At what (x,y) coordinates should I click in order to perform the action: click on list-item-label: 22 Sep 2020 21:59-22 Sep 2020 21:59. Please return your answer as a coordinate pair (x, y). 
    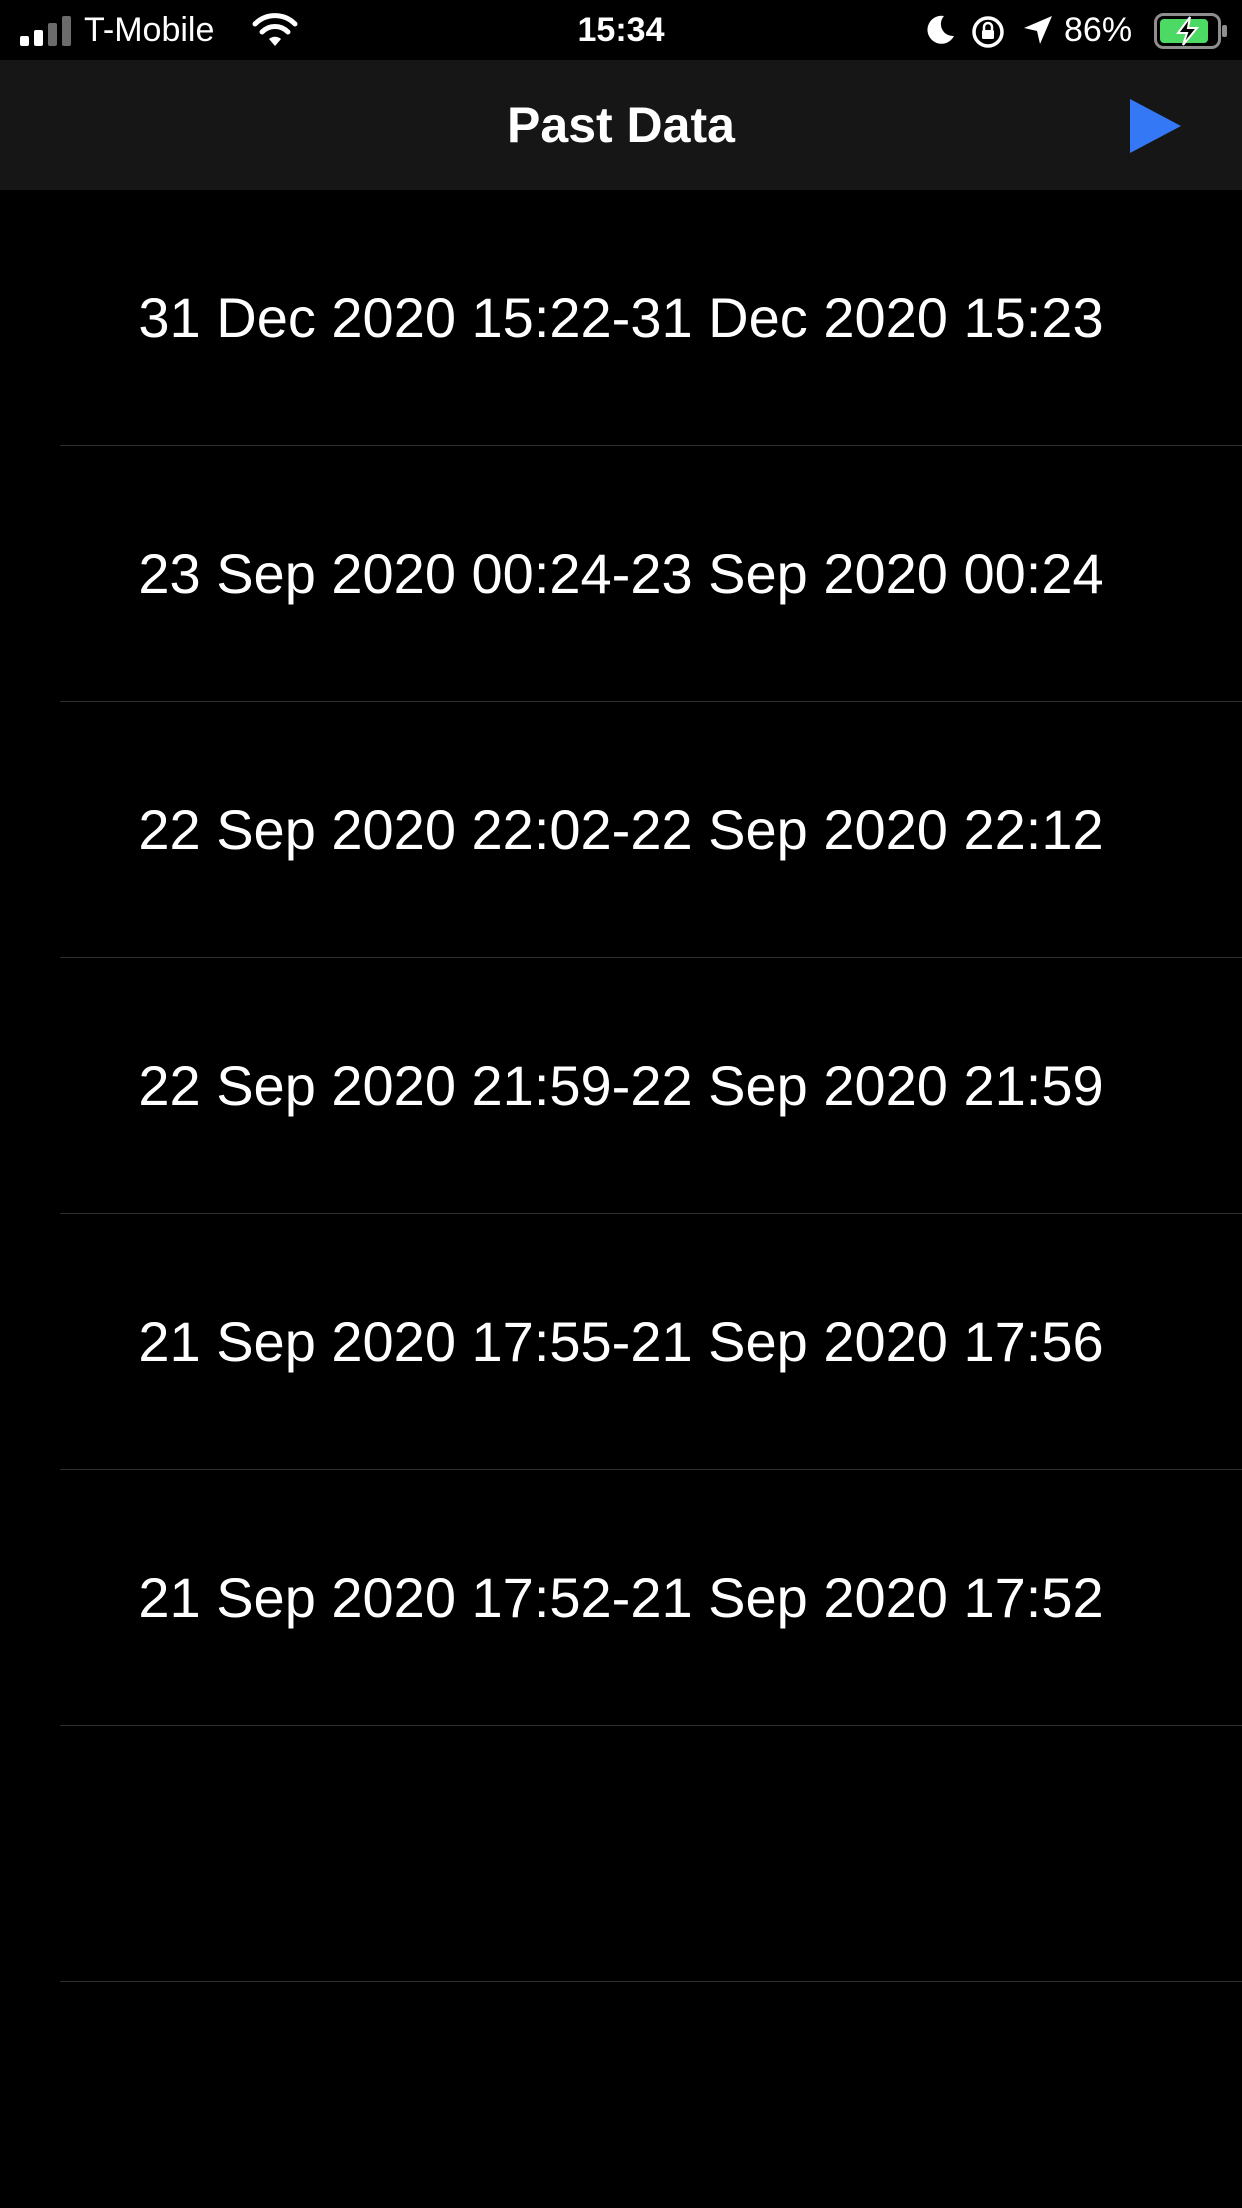
    Looking at the image, I should click on (621, 1085).